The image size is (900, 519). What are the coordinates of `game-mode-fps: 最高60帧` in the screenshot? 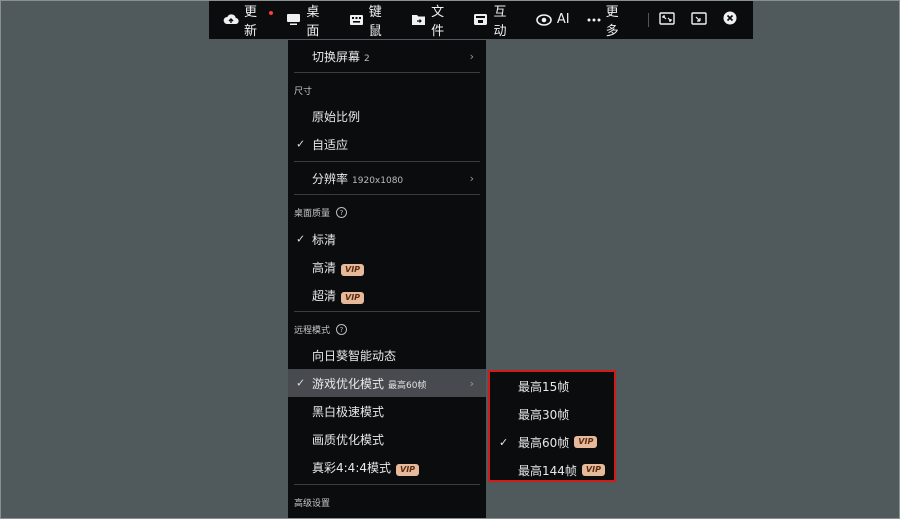 It's located at (407, 385).